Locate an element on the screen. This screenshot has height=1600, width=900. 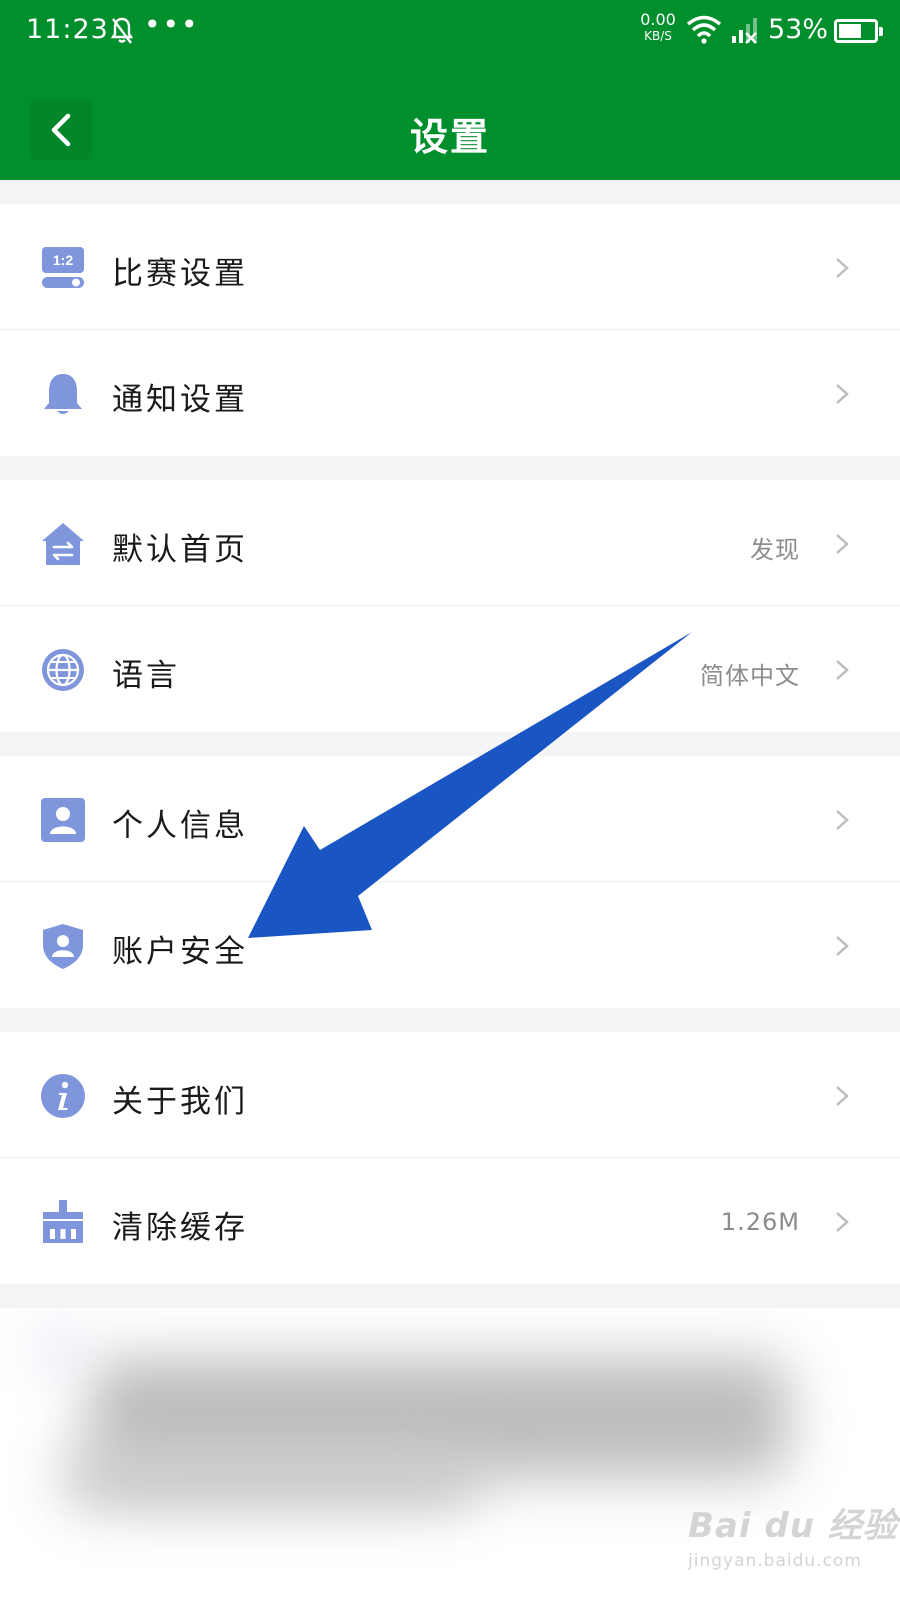
profile-card-icon is located at coordinates (63, 820).